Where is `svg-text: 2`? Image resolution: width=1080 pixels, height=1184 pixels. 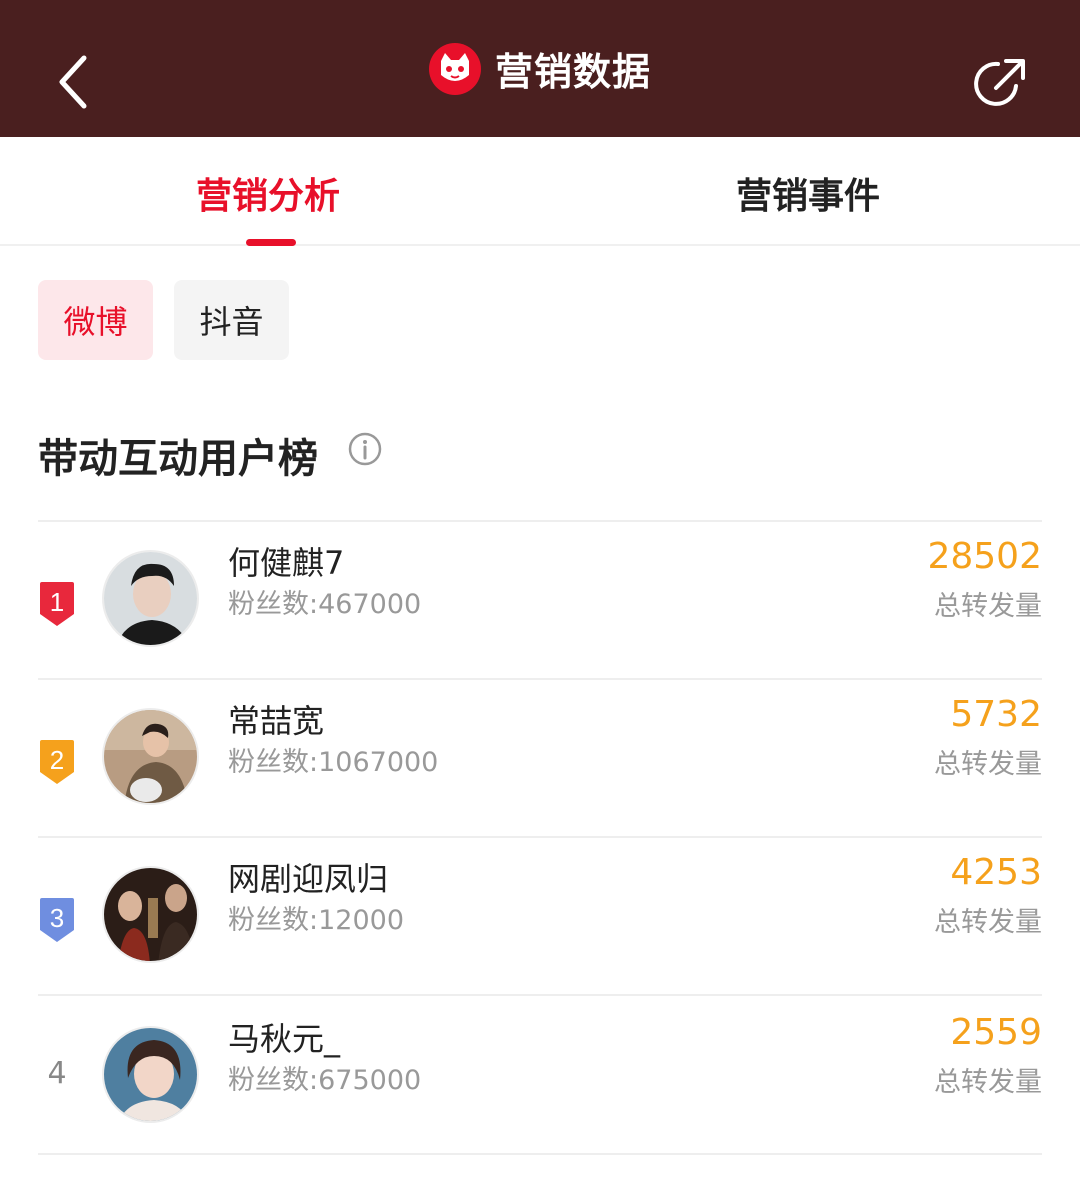
svg-text: 2 is located at coordinates (57, 760).